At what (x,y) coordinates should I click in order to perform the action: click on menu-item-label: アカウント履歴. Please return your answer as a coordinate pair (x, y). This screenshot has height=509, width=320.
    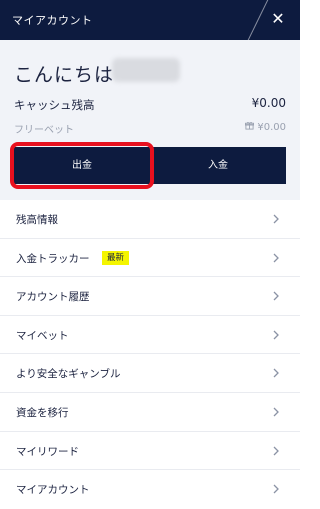
    Looking at the image, I should click on (53, 297).